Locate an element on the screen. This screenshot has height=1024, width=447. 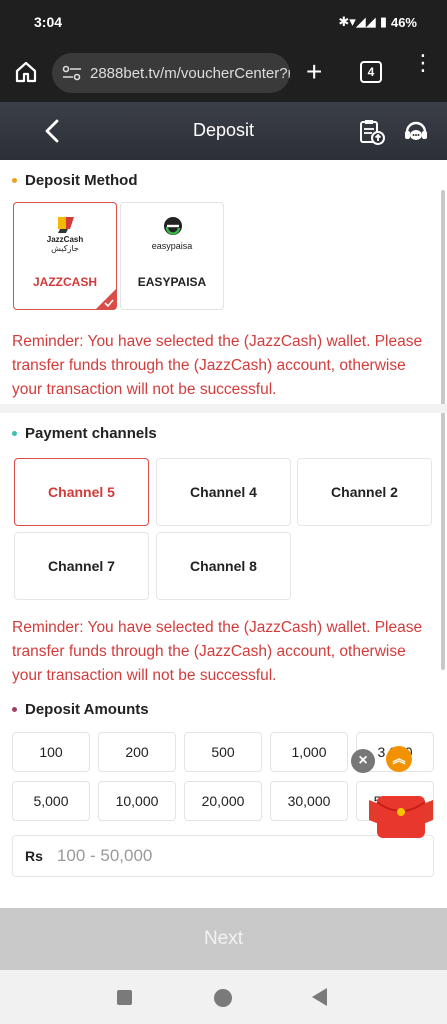
system-nav-bar is located at coordinates (223, 997).